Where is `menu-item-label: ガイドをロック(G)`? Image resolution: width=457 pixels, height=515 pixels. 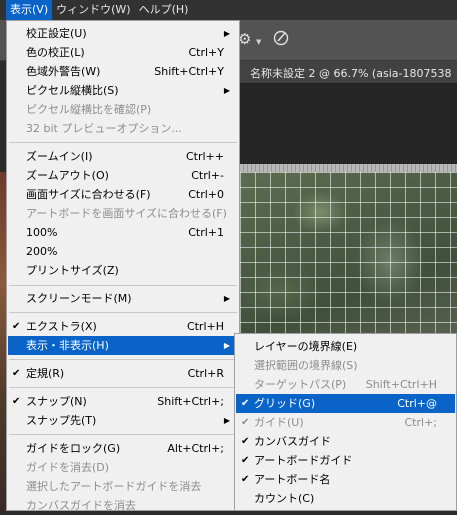 menu-item-label: ガイドをロック(G) is located at coordinates (73, 448).